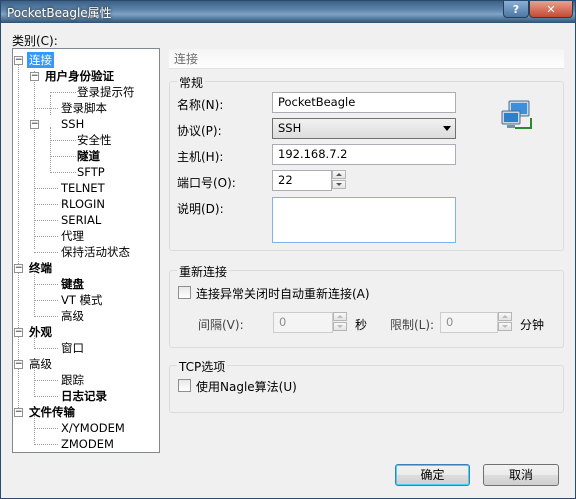 Image resolution: width=576 pixels, height=499 pixels. What do you see at coordinates (361, 325) in the screenshot?
I see `interval-unit: 秒` at bounding box center [361, 325].